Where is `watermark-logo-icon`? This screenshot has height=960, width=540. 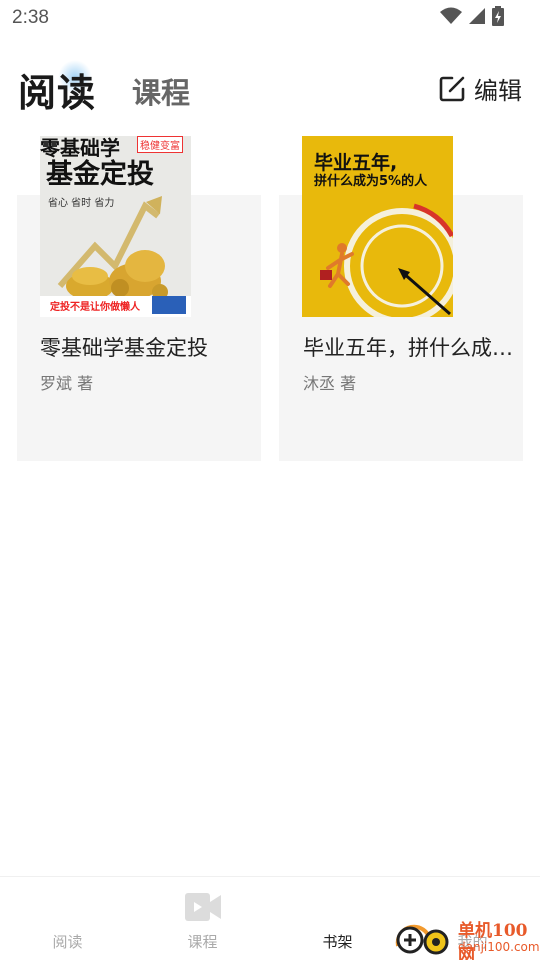
watermark-logo-icon is located at coordinates (422, 939).